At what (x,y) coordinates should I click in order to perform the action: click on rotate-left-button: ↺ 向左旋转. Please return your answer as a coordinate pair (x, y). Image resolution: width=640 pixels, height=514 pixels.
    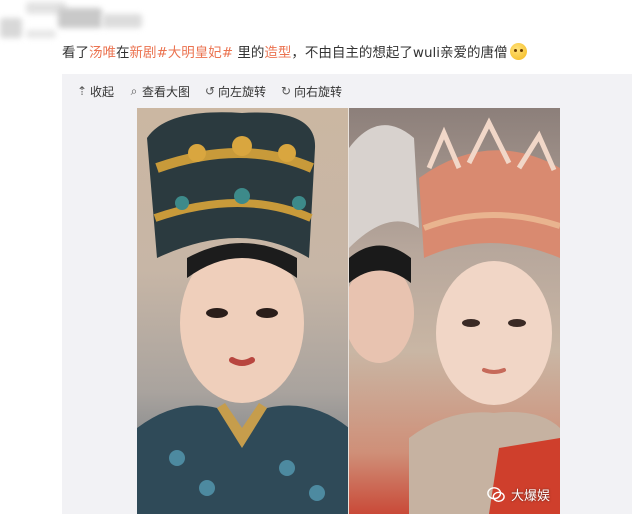
    Looking at the image, I should click on (235, 91).